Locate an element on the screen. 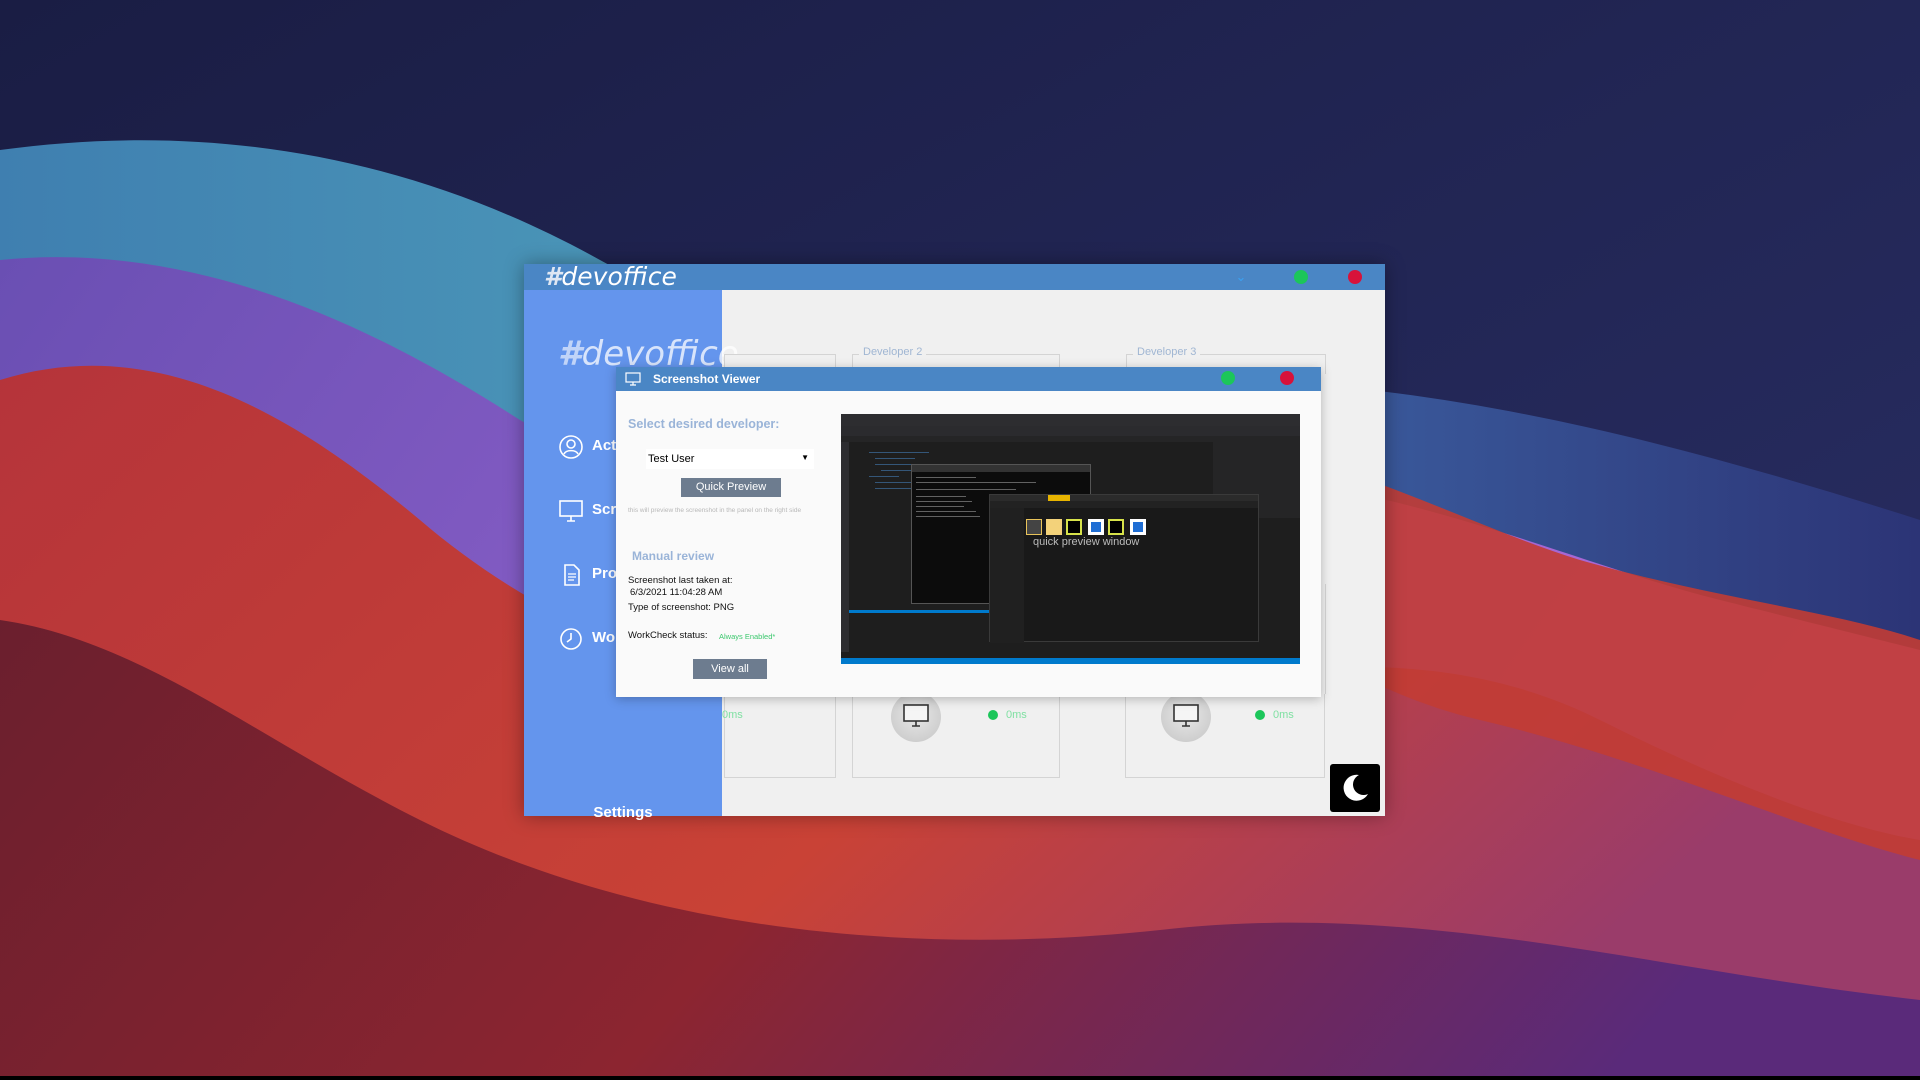 Image resolution: width=1920 pixels, height=1080 pixels. developer-panel-1-bottom is located at coordinates (780, 736).